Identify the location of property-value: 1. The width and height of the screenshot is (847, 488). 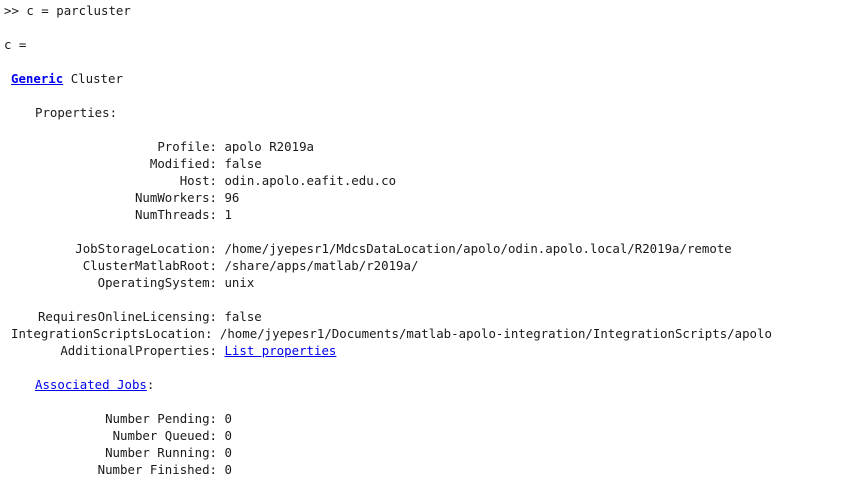
(228, 214).